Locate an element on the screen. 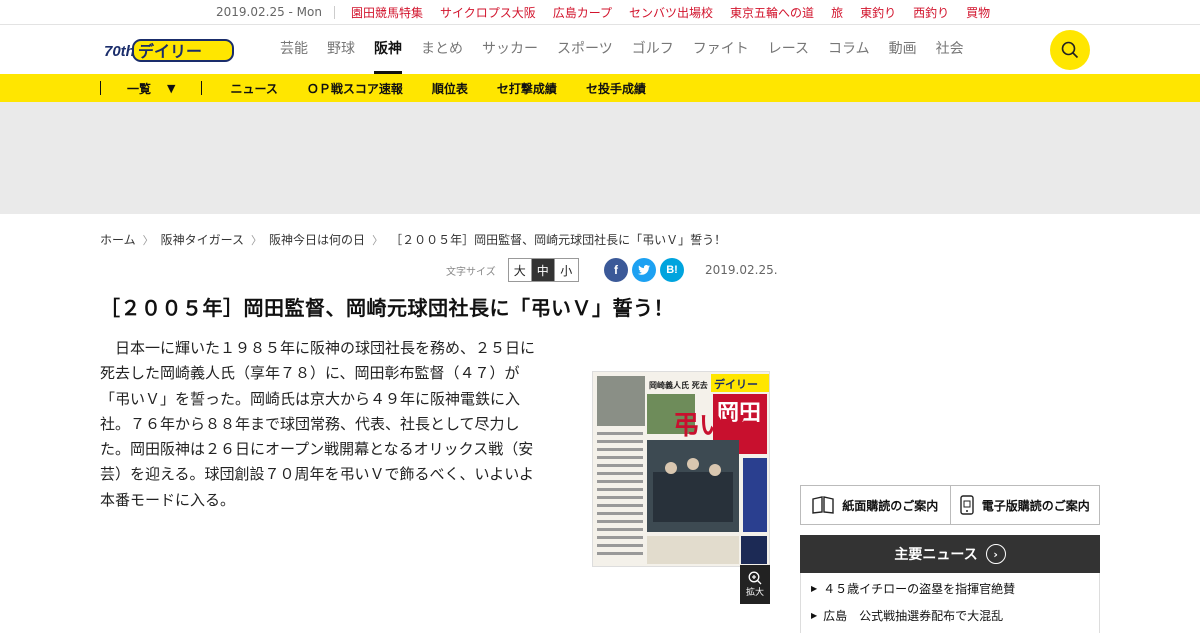 This screenshot has width=1200, height=633. search-button is located at coordinates (1070, 50).